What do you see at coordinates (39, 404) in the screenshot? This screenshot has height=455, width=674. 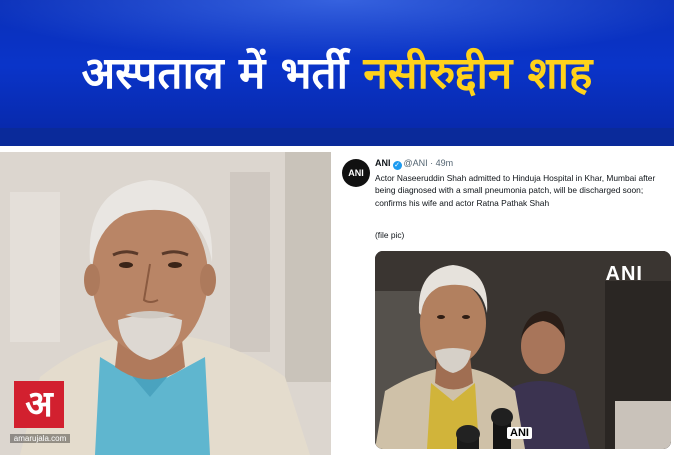 I see `amarujala-logo: अ` at bounding box center [39, 404].